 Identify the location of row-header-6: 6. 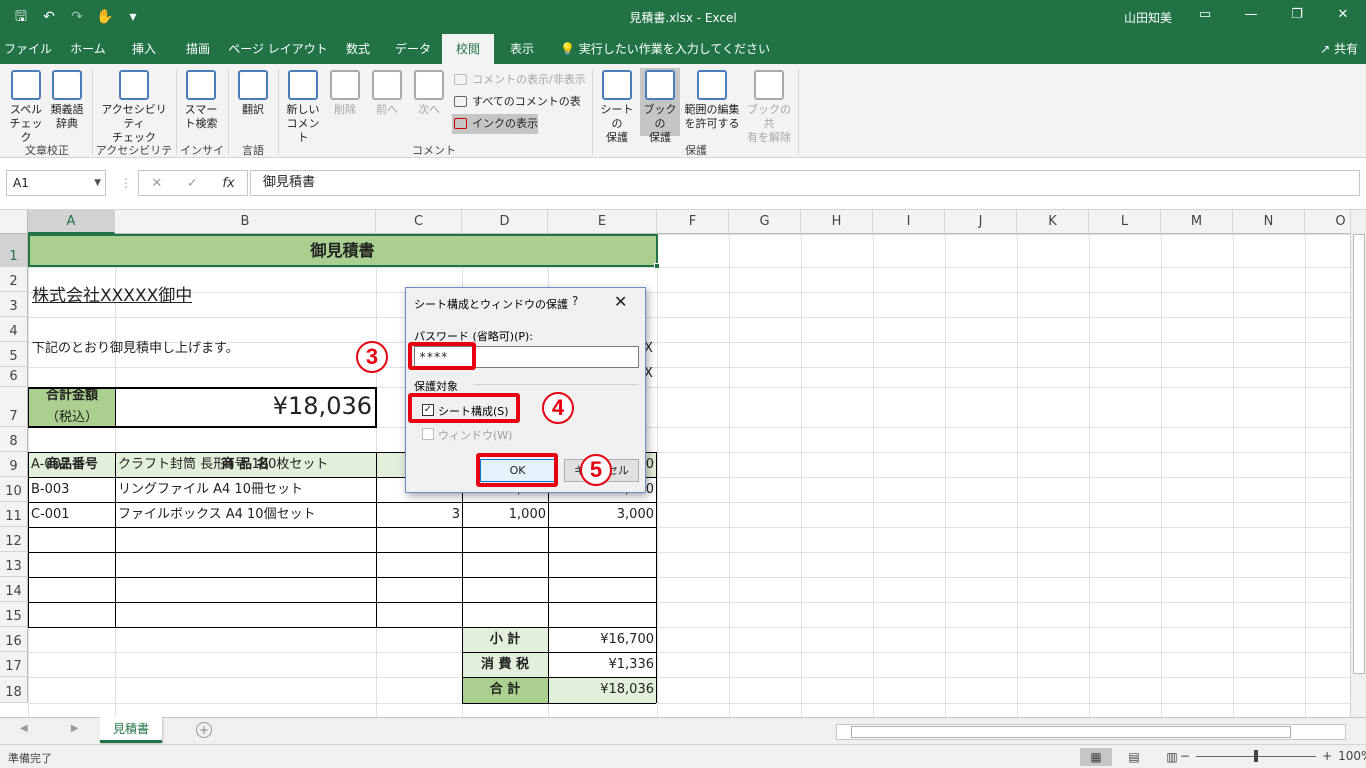
(14, 377).